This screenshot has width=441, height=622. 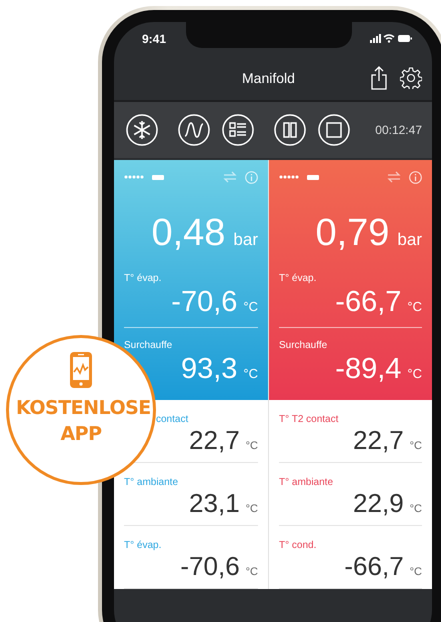 I want to click on reading-value: 22,9, so click(x=378, y=503).